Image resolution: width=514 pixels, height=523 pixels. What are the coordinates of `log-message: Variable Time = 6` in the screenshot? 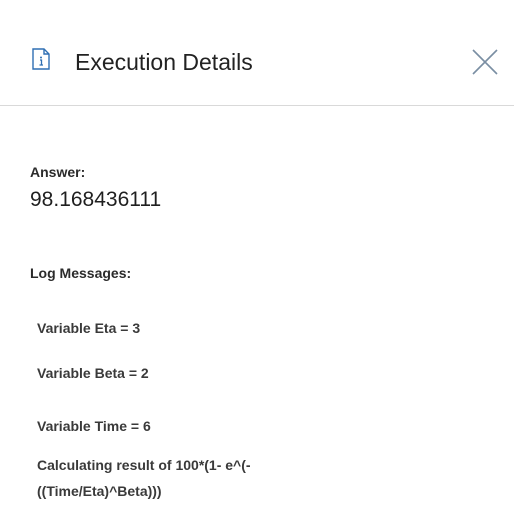 It's located at (94, 426).